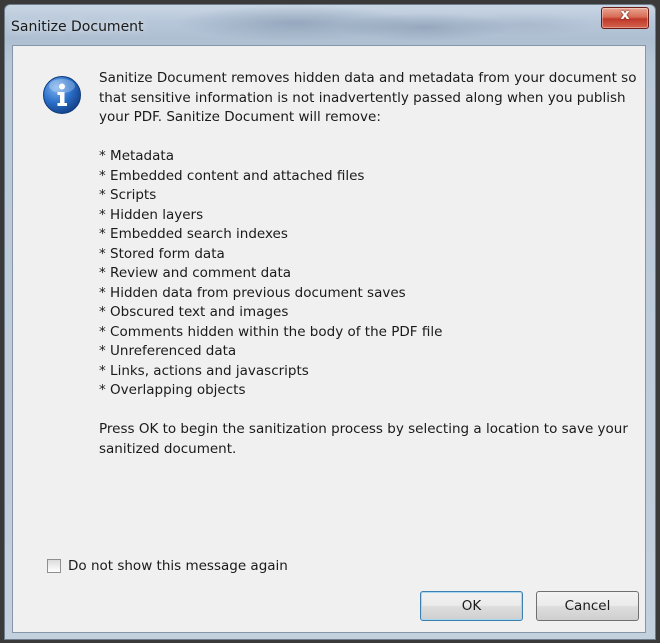 This screenshot has width=660, height=643. What do you see at coordinates (204, 370) in the screenshot?
I see `list-item: * Links, actions and javascripts` at bounding box center [204, 370].